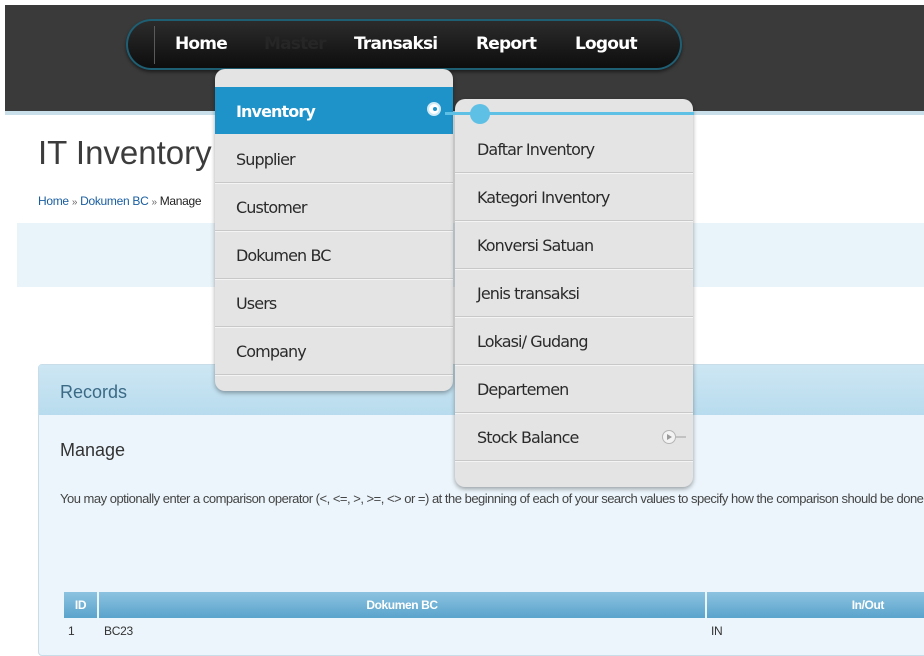 The image size is (924, 656). I want to click on submenu-item-jenis-transaksi: Jenis transaksi, so click(574, 293).